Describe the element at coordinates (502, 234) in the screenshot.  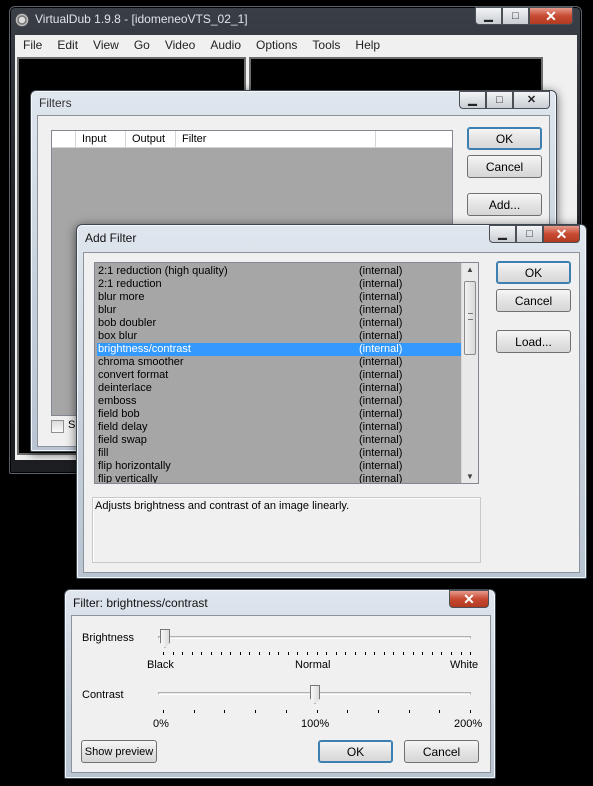
I see `add-filter-minimize-button: ▁` at that location.